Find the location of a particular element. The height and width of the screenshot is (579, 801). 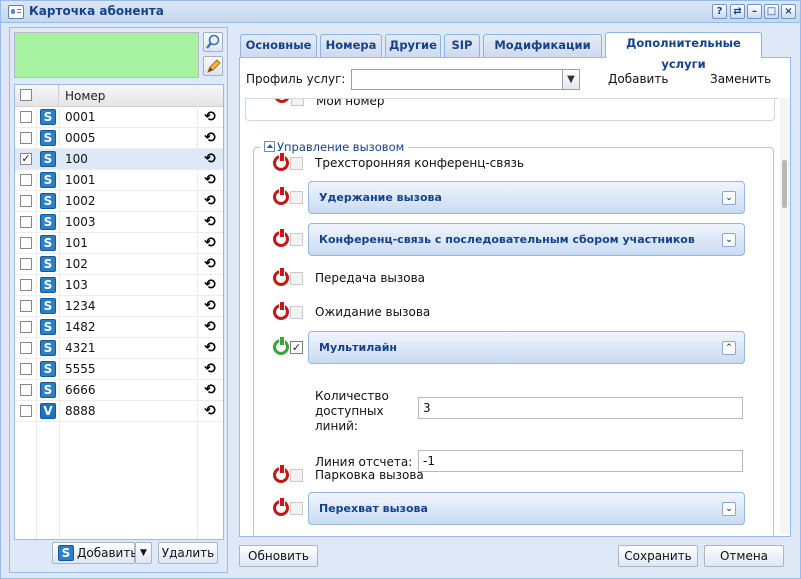

cancel-button: Отмена is located at coordinates (744, 556).